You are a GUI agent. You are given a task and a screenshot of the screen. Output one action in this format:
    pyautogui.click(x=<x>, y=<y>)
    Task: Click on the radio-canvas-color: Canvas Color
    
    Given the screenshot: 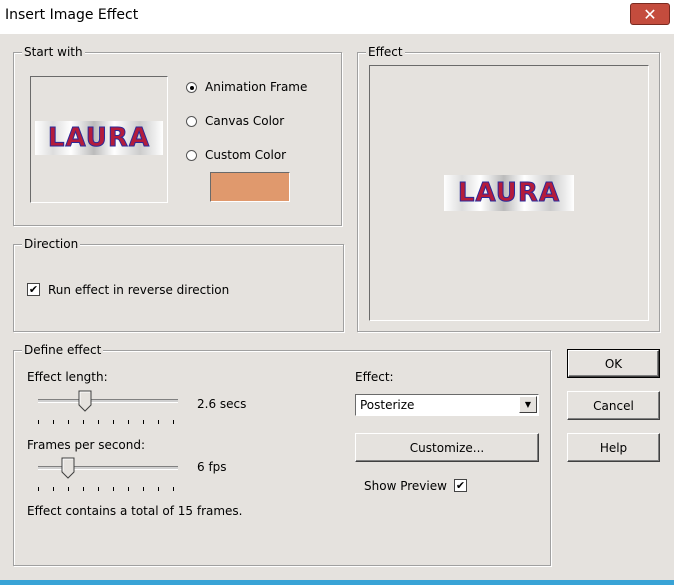 What is the action you would take?
    pyautogui.click(x=235, y=121)
    